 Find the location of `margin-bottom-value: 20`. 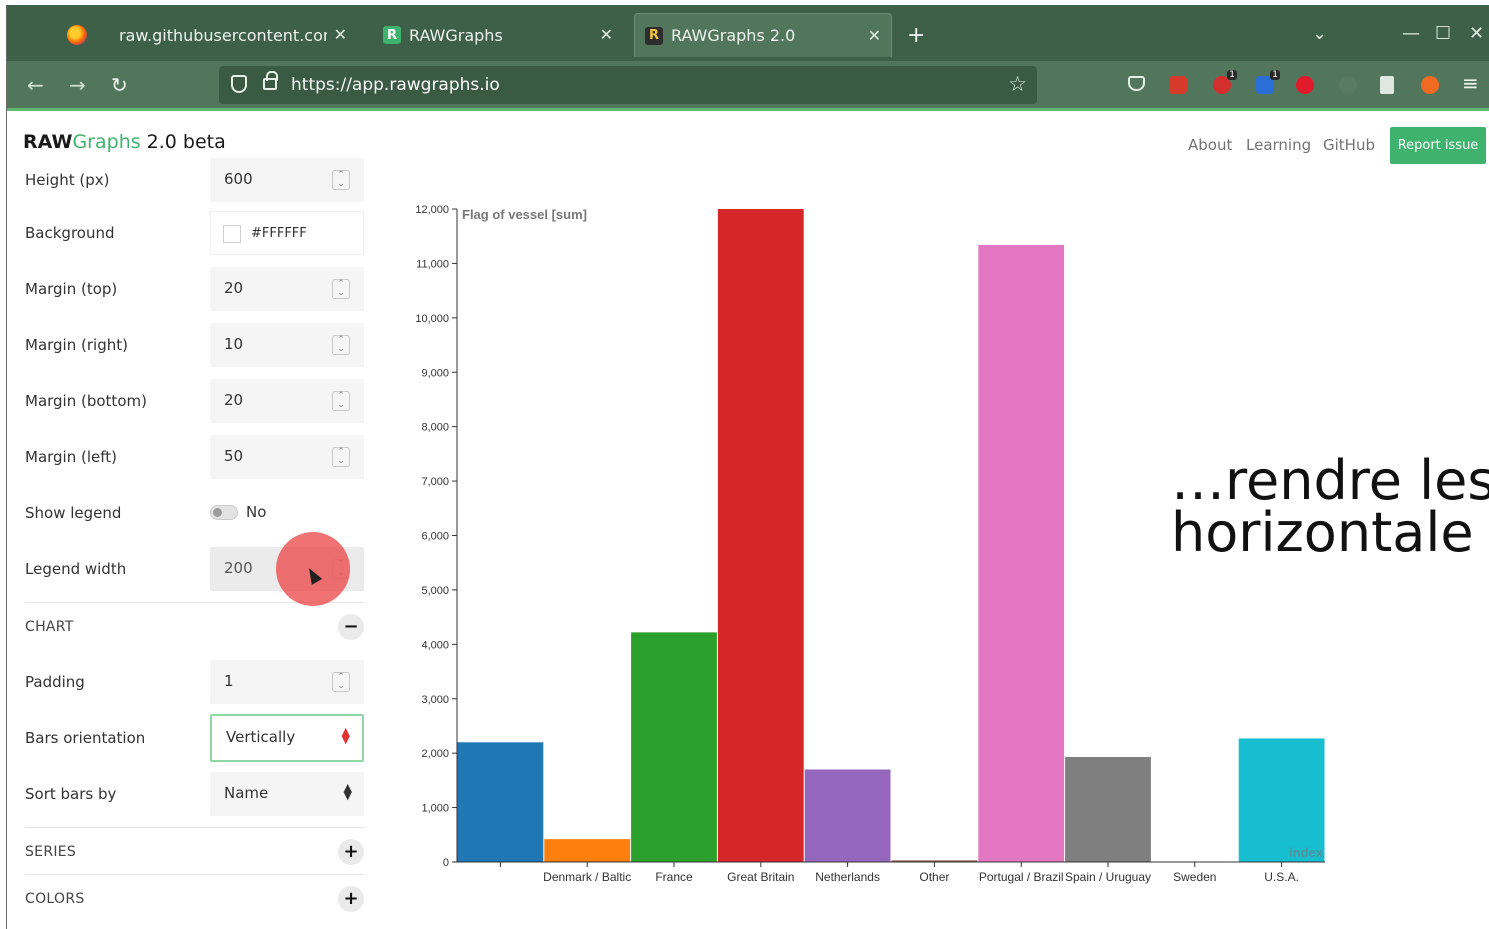

margin-bottom-value: 20 is located at coordinates (234, 400).